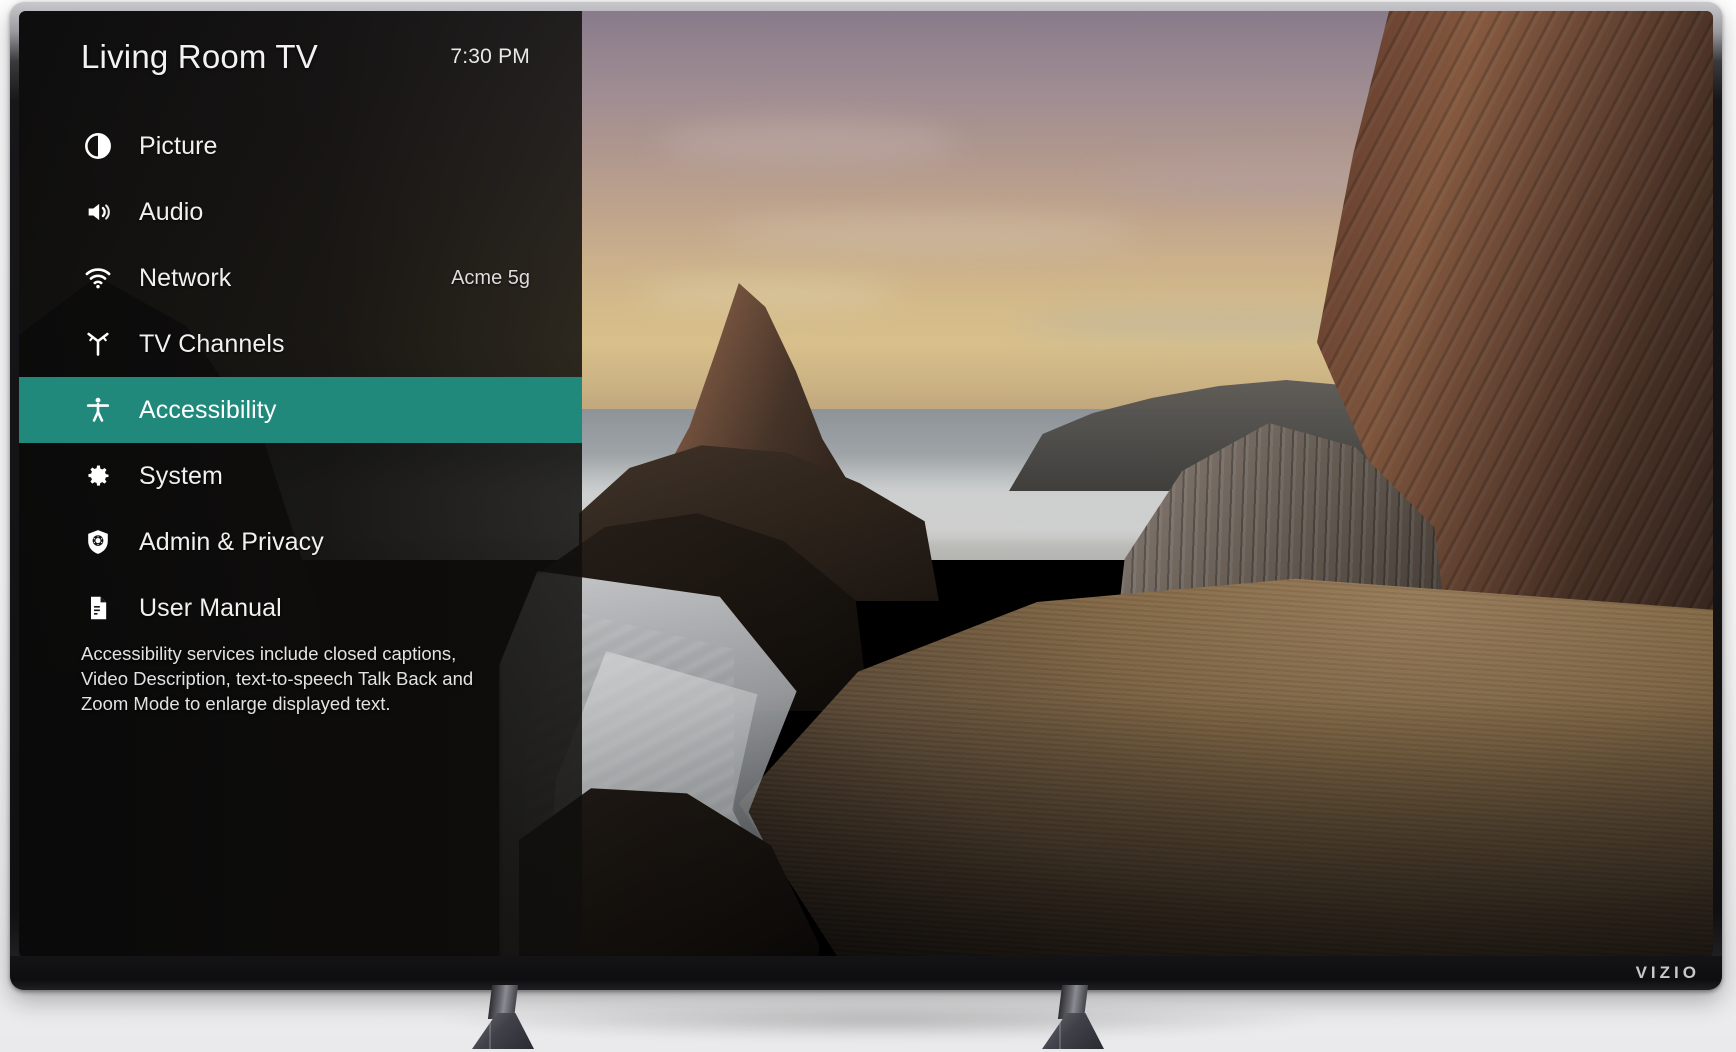 This screenshot has height=1052, width=1736. I want to click on menu-item-label: User Manual, so click(210, 607).